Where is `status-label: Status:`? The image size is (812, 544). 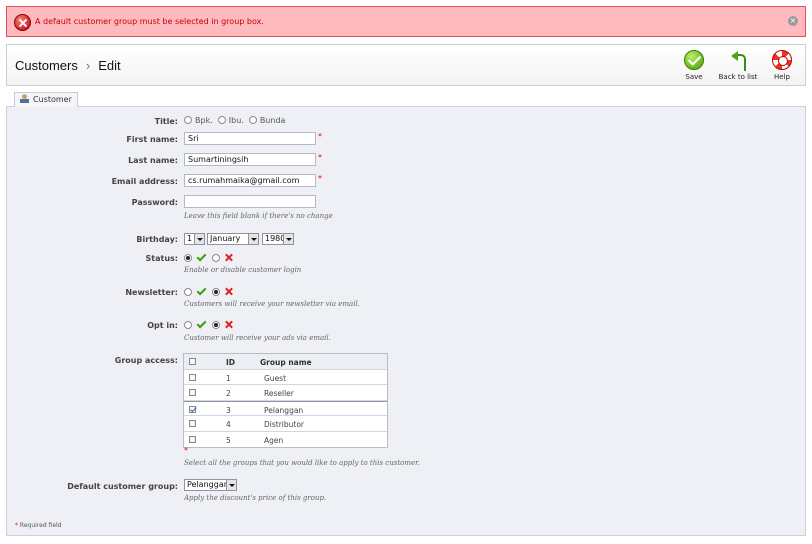
status-label: Status: is located at coordinates (161, 258).